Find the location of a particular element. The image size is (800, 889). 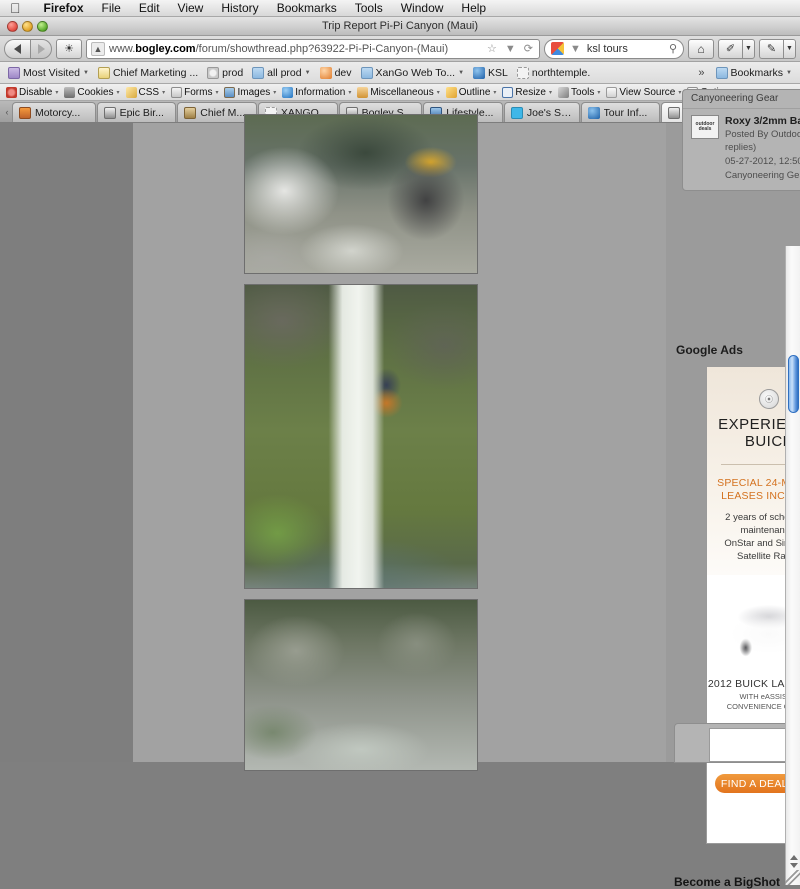

waterfall-rappel-photo is located at coordinates (361, 436).